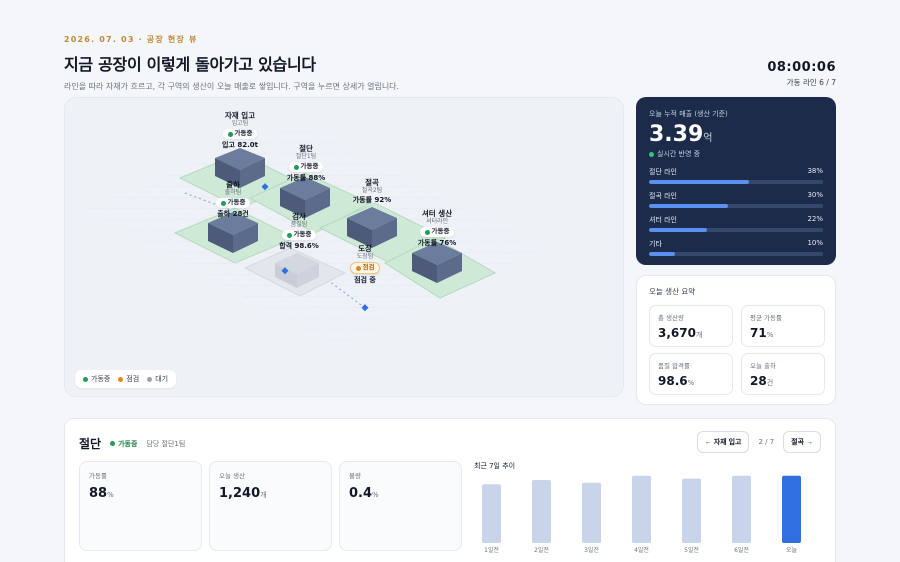  Describe the element at coordinates (792, 550) in the screenshot. I see `trend-tick-label: 오늘` at that location.